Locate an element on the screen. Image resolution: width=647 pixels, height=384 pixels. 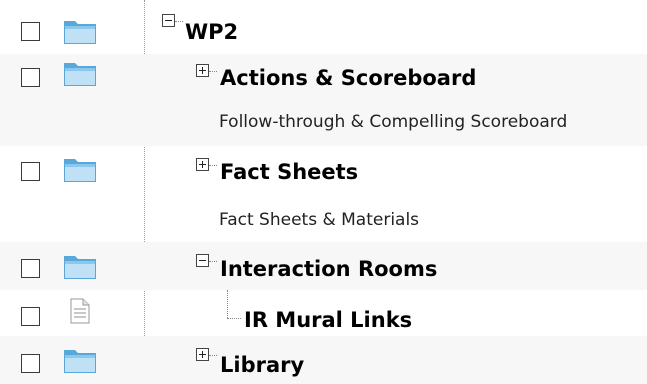
tree-node-label: WP2 is located at coordinates (211, 32).